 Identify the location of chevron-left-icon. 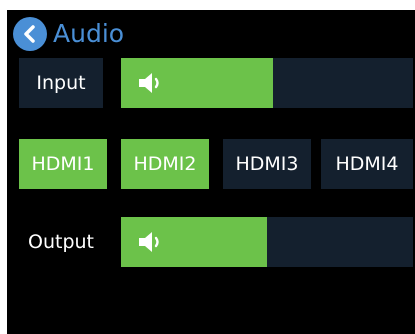
(29, 34).